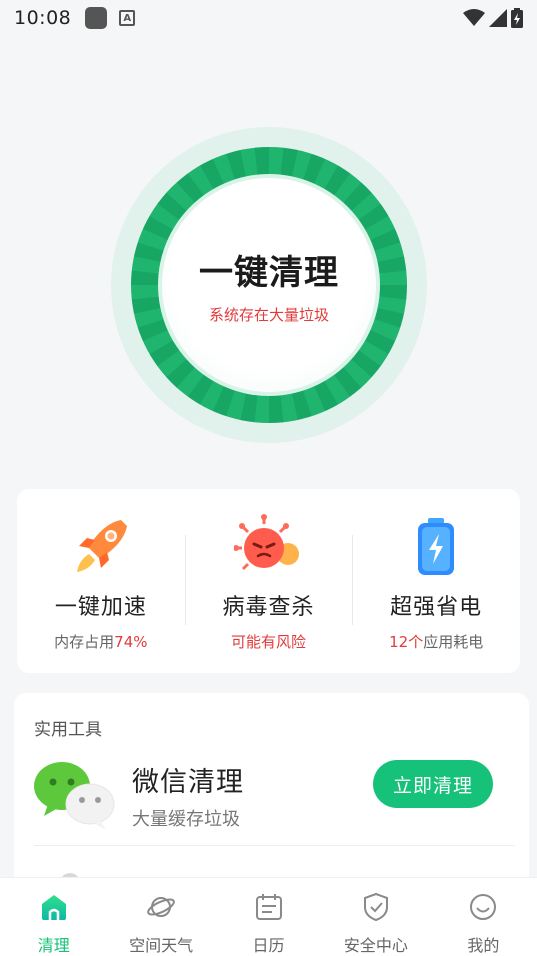 The width and height of the screenshot is (537, 956). What do you see at coordinates (436, 642) in the screenshot?
I see `feature-subtitle: 12个应用耗电` at bounding box center [436, 642].